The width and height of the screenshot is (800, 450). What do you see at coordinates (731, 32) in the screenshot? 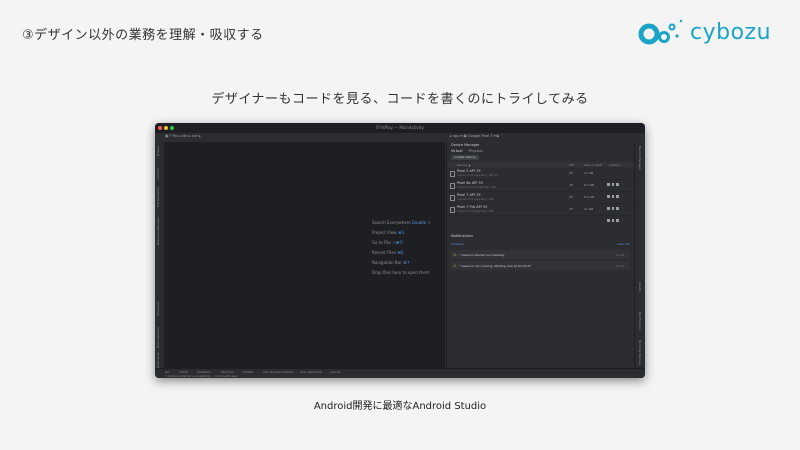
I see `logo-text: cybozu` at bounding box center [731, 32].